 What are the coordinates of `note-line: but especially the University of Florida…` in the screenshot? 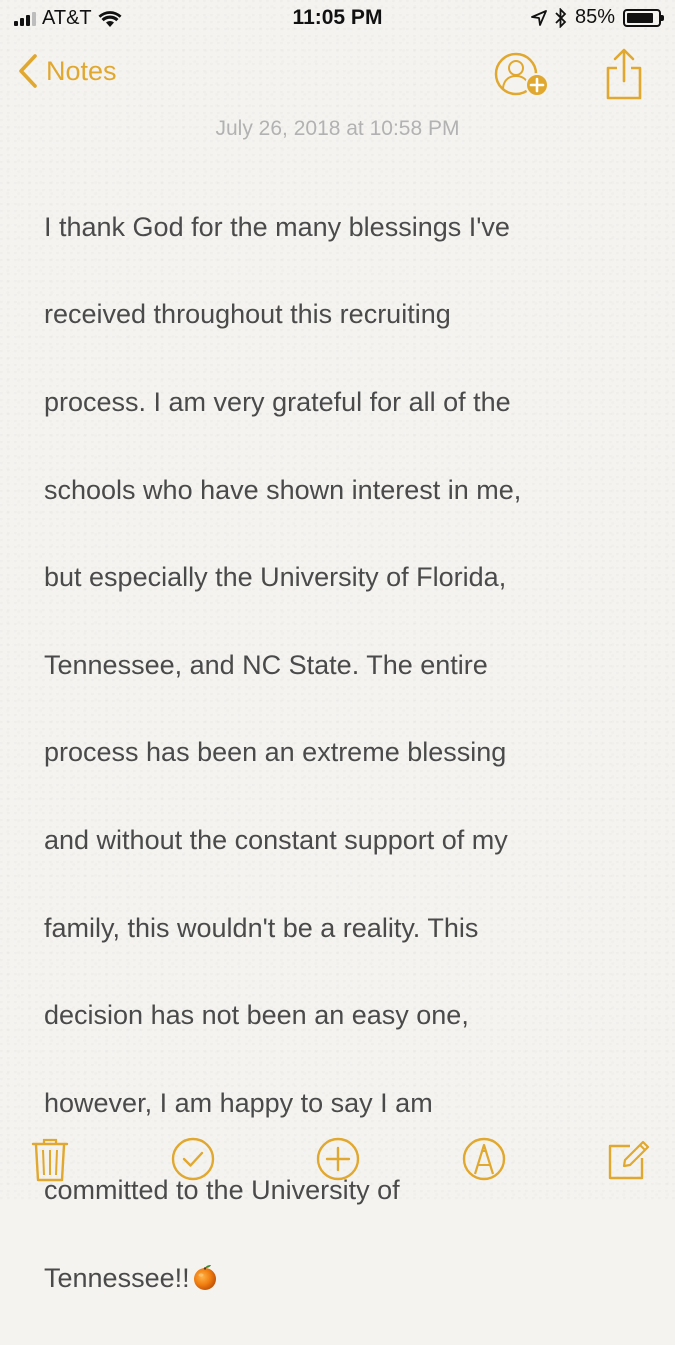 It's located at (275, 577).